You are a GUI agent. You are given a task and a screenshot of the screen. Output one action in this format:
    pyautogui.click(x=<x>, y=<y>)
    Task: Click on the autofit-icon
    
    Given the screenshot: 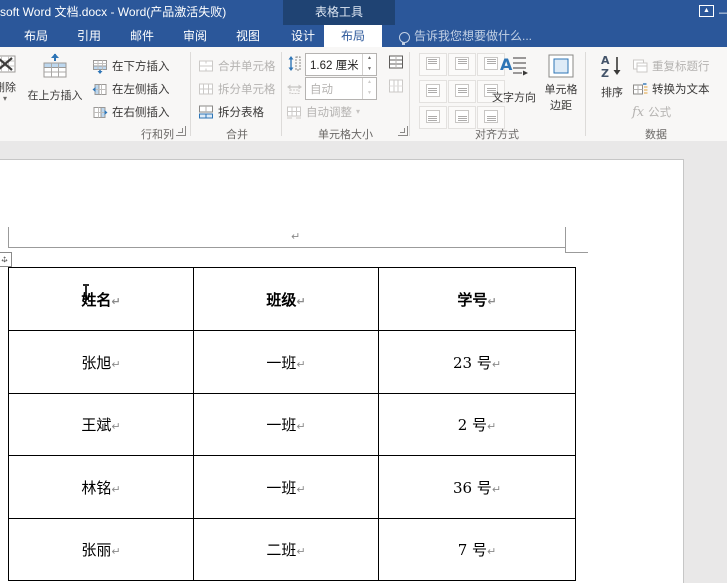 What is the action you would take?
    pyautogui.click(x=294, y=112)
    